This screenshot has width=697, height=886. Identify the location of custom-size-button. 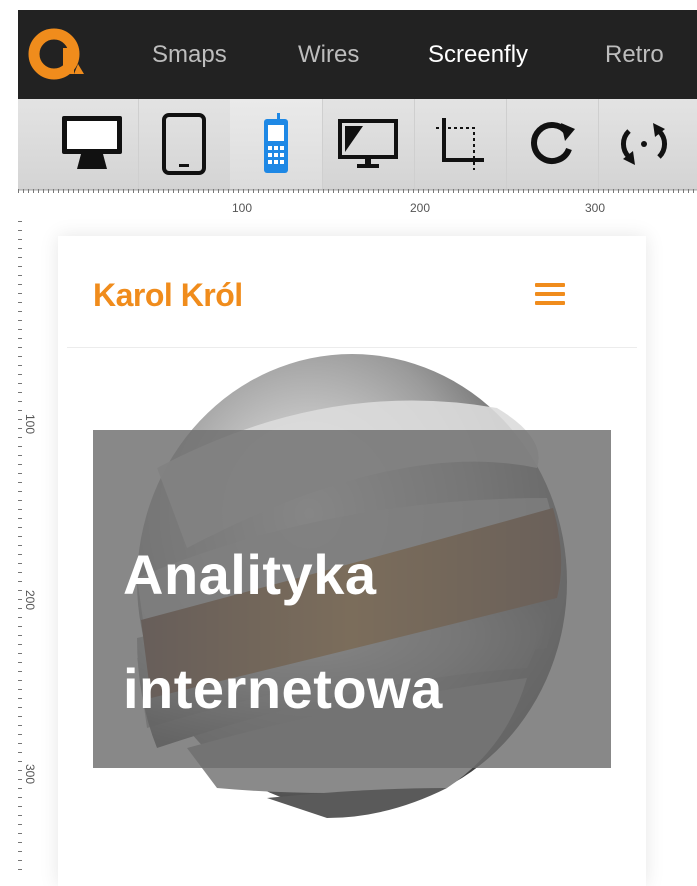
(460, 144).